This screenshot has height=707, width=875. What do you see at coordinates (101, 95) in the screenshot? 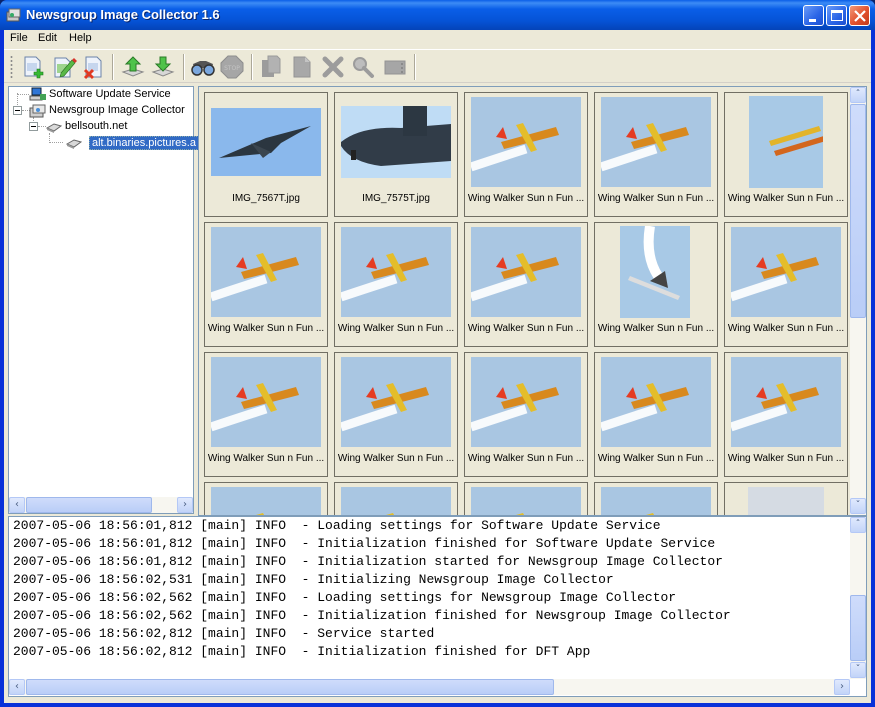
I see `tree-item-software-update: Software Update Service` at bounding box center [101, 95].